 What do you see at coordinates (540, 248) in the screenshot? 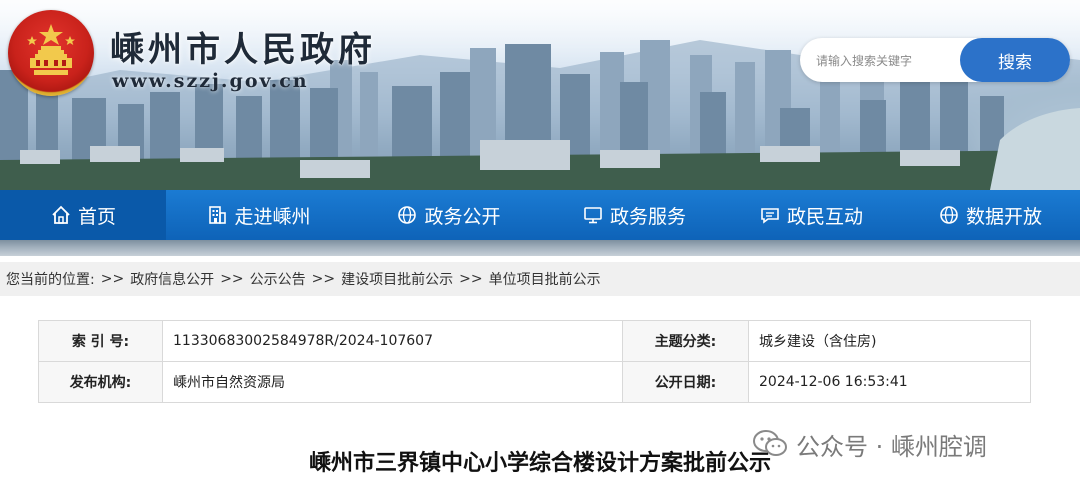
I see `nav-underlay-image` at bounding box center [540, 248].